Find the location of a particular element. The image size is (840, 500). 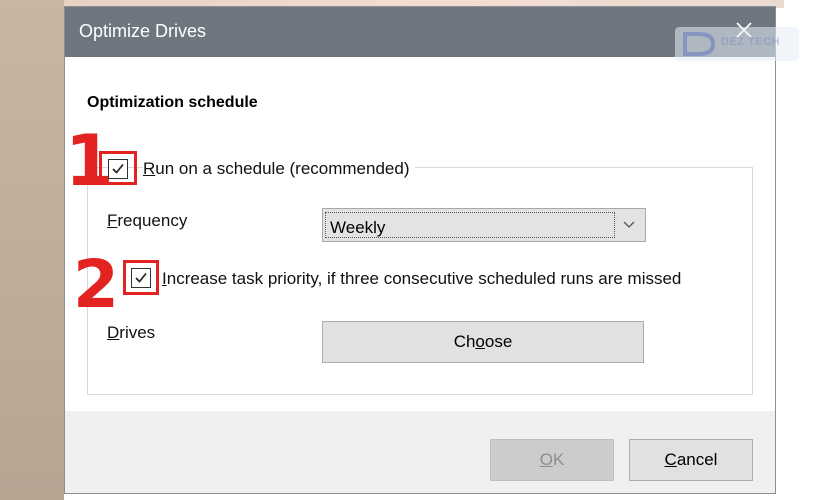

chevron-down-icon is located at coordinates (629, 224).